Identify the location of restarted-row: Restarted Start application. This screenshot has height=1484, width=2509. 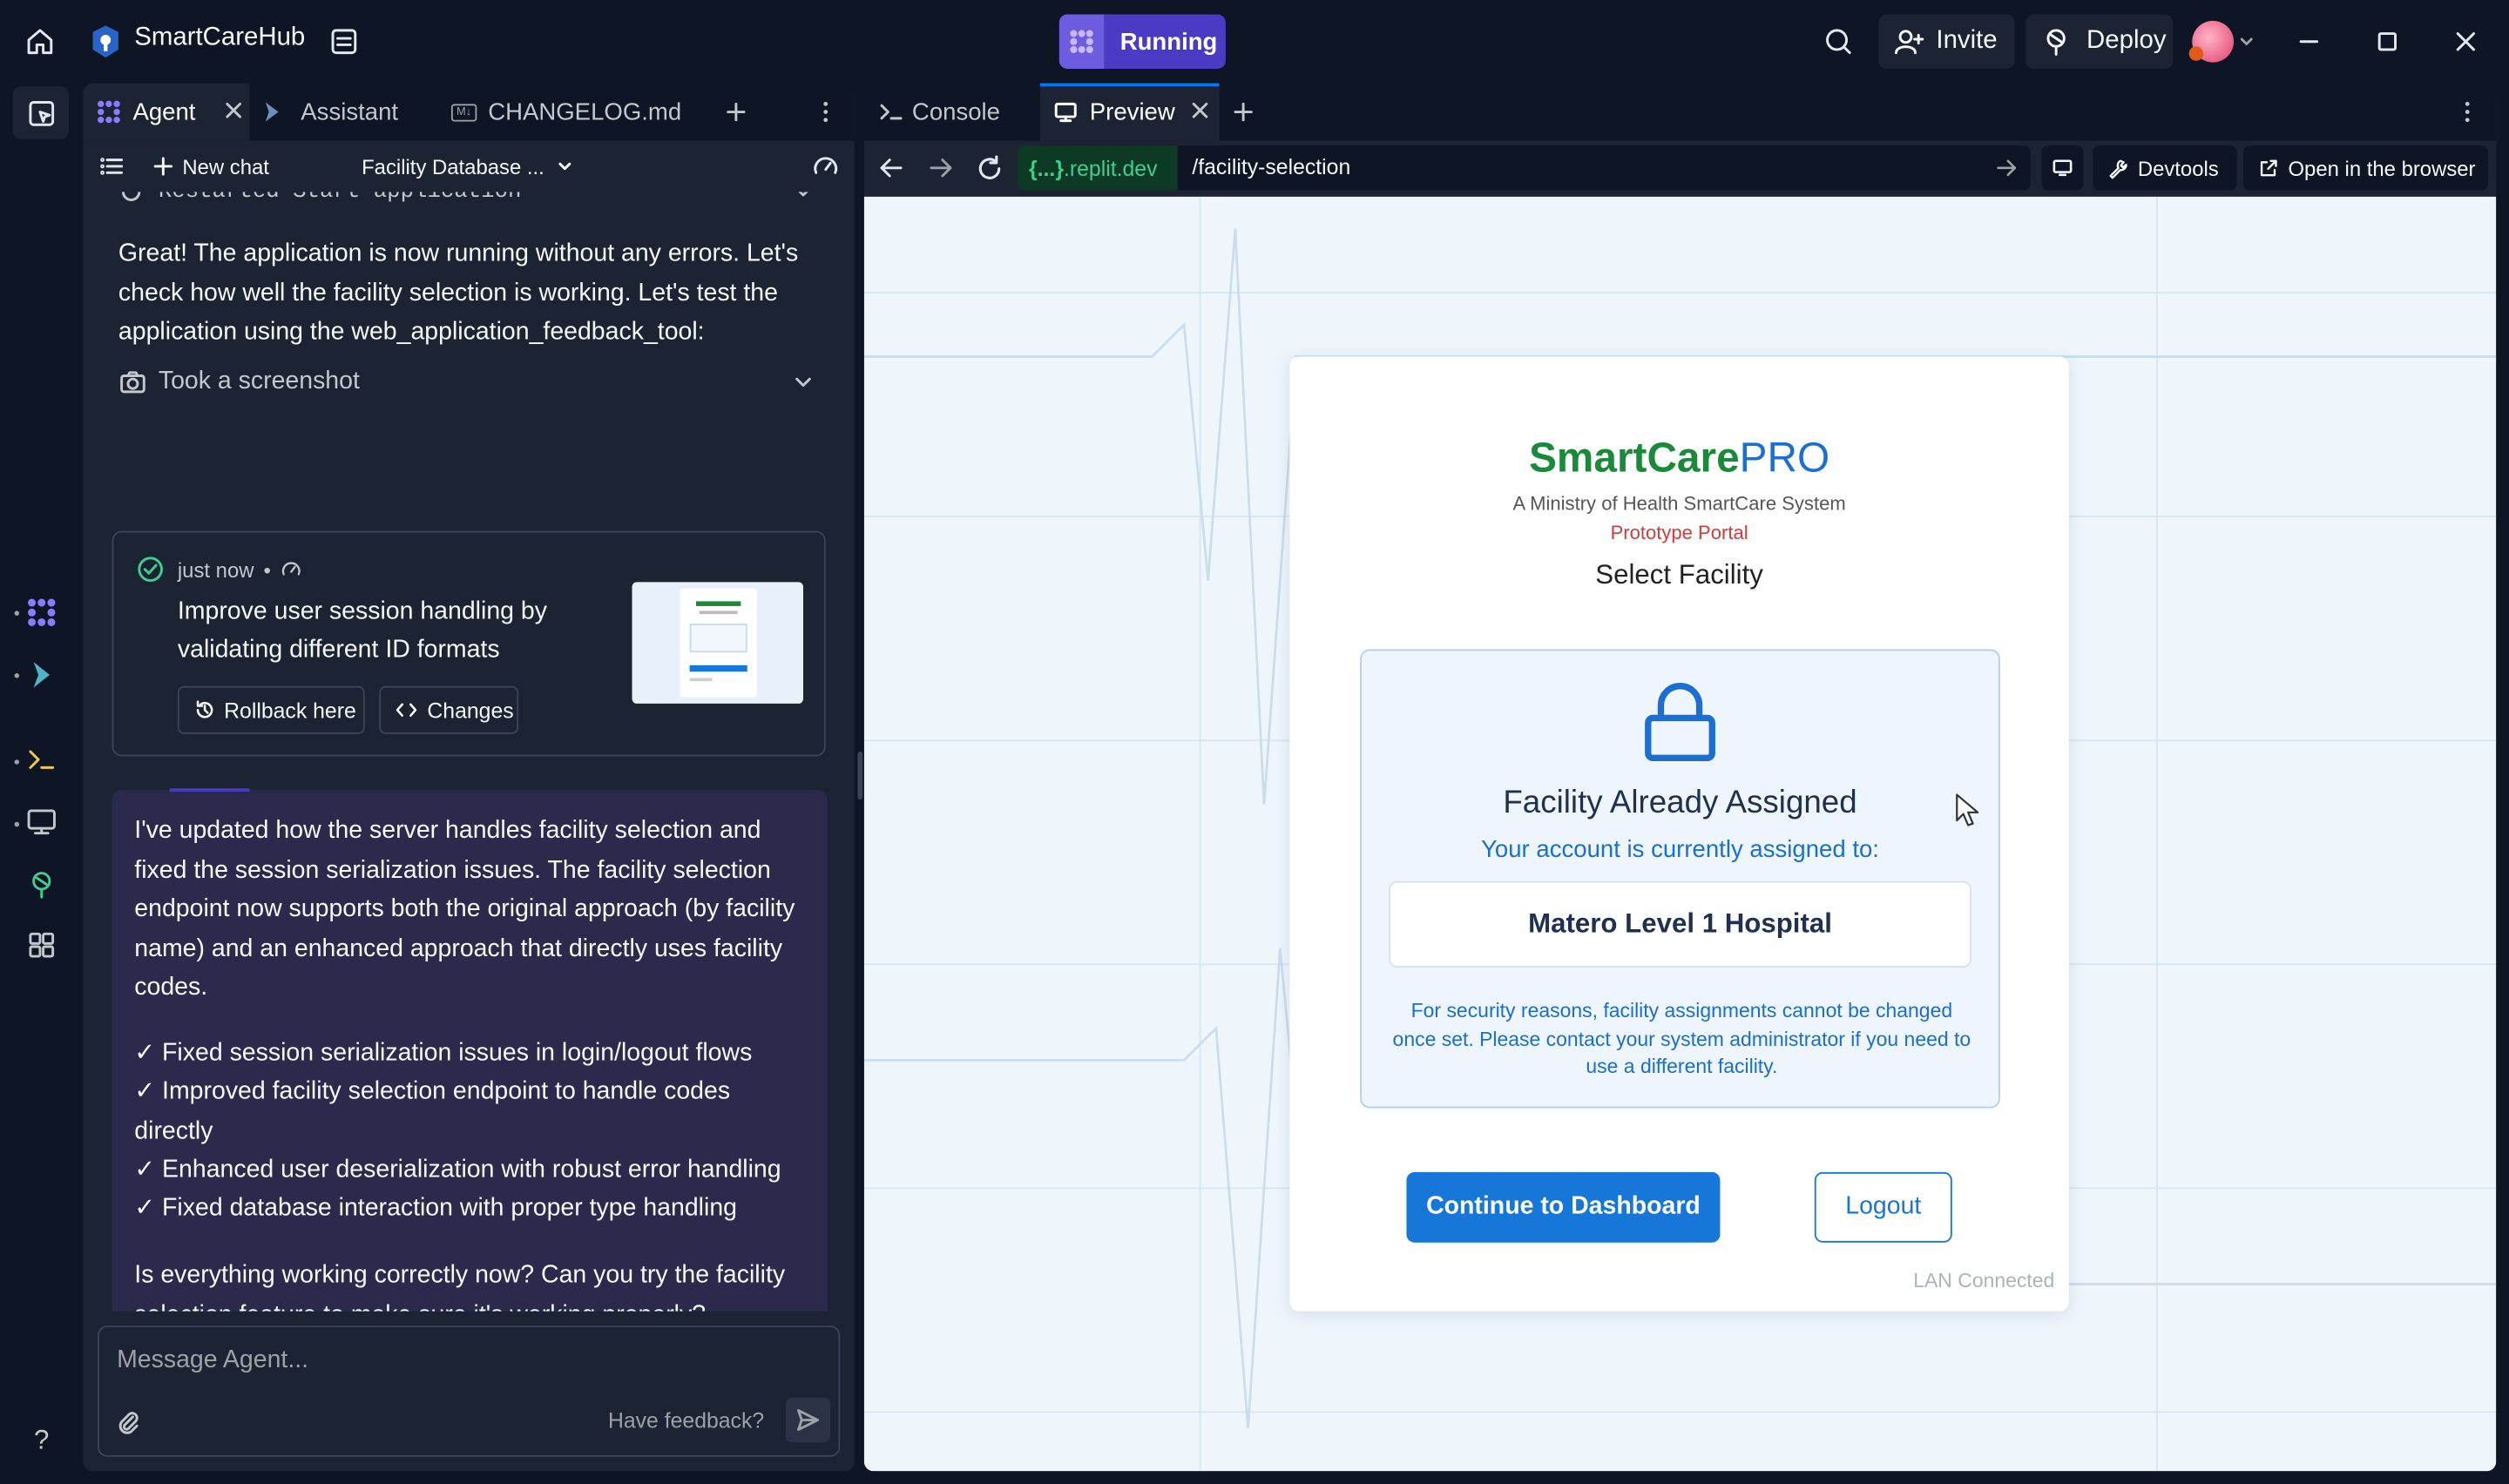
(470, 199).